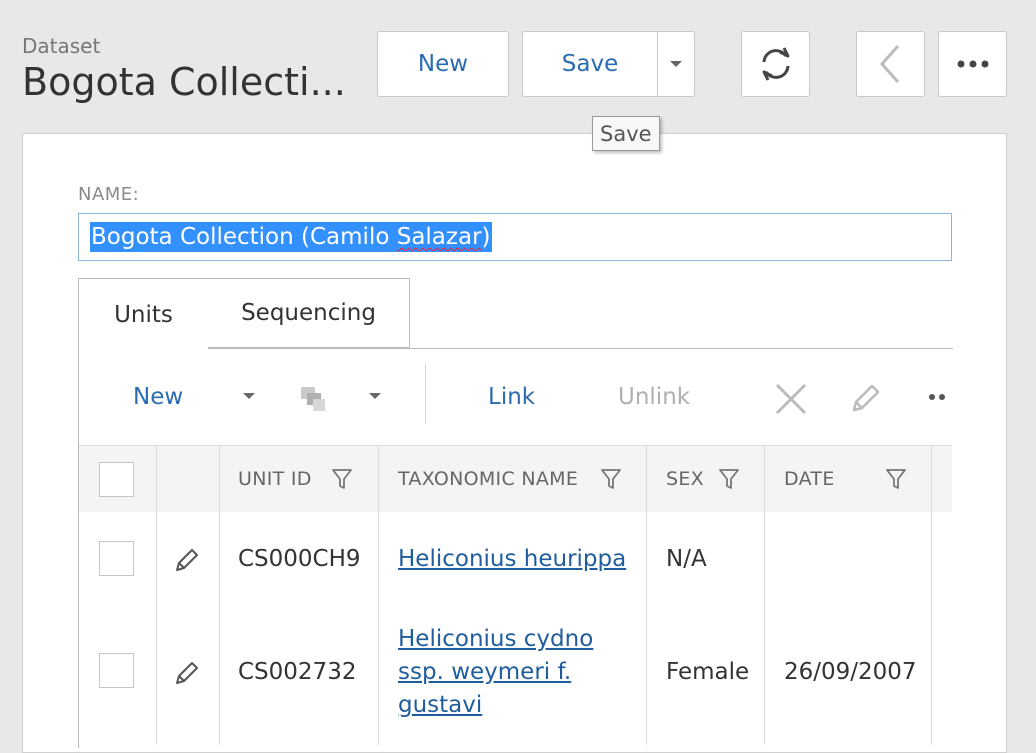 The height and width of the screenshot is (753, 1036). What do you see at coordinates (375, 396) in the screenshot?
I see `stack-caret-icon` at bounding box center [375, 396].